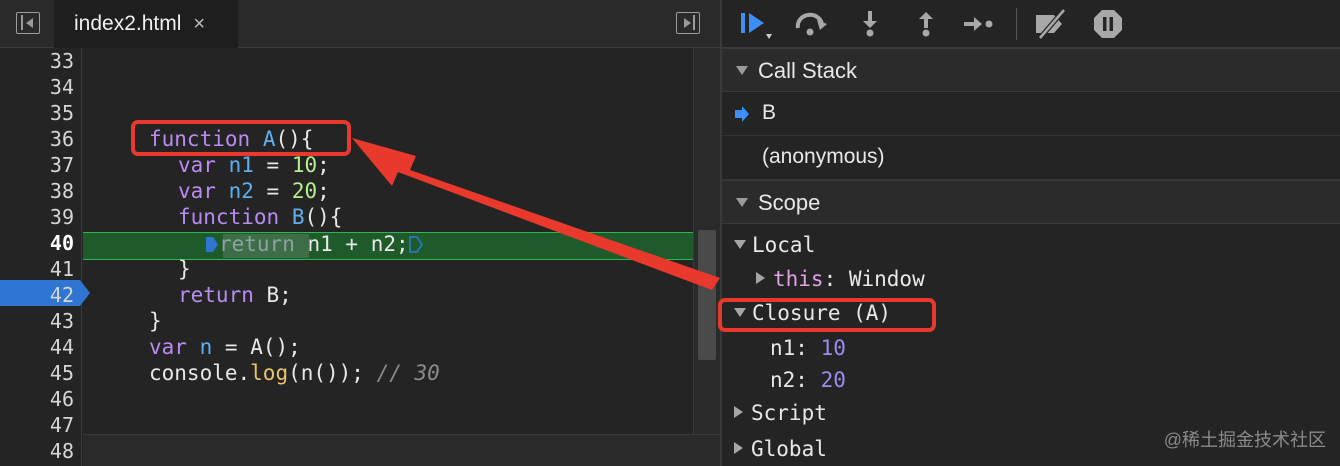 This screenshot has height=466, width=1340. I want to click on scope-script-node: Script, so click(780, 413).